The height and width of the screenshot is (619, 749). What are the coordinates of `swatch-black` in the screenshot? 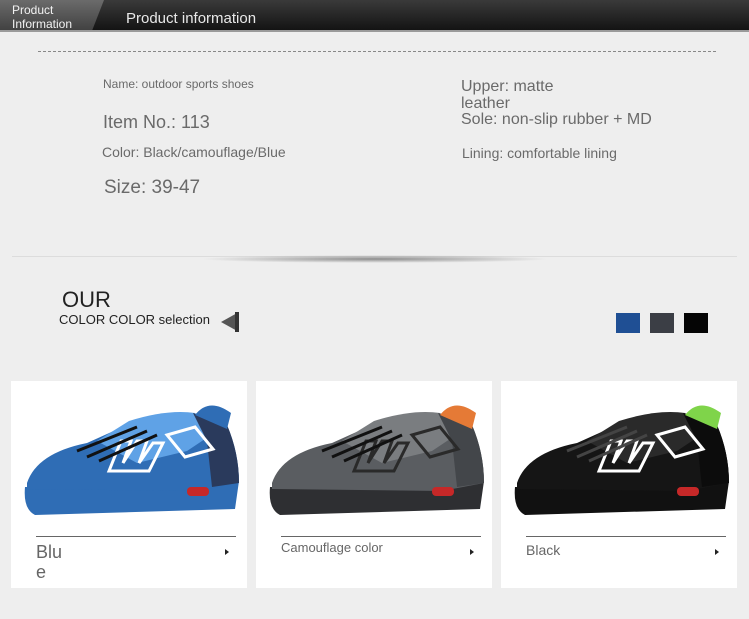 It's located at (696, 323).